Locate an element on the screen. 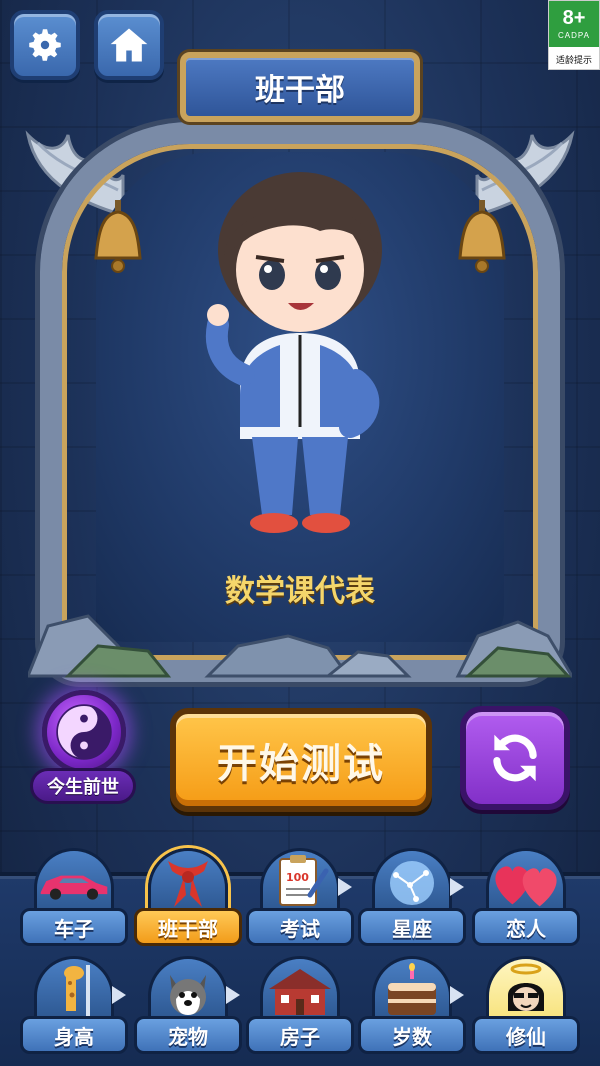  category-age: 岁数 is located at coordinates (412, 1006).